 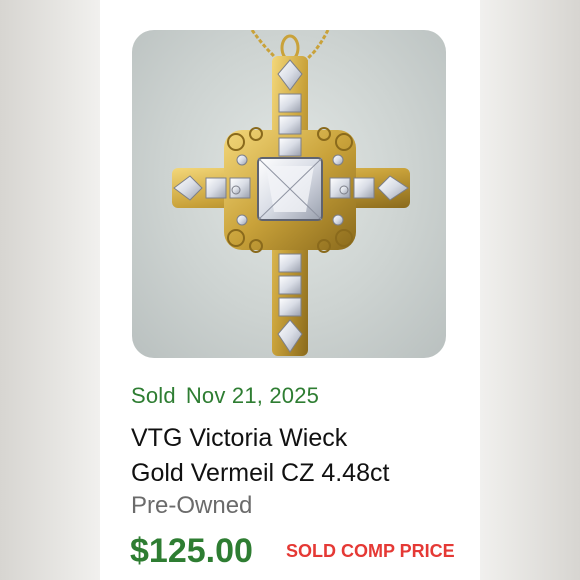 I want to click on sold-date: Nov 21, 2025, so click(x=252, y=395).